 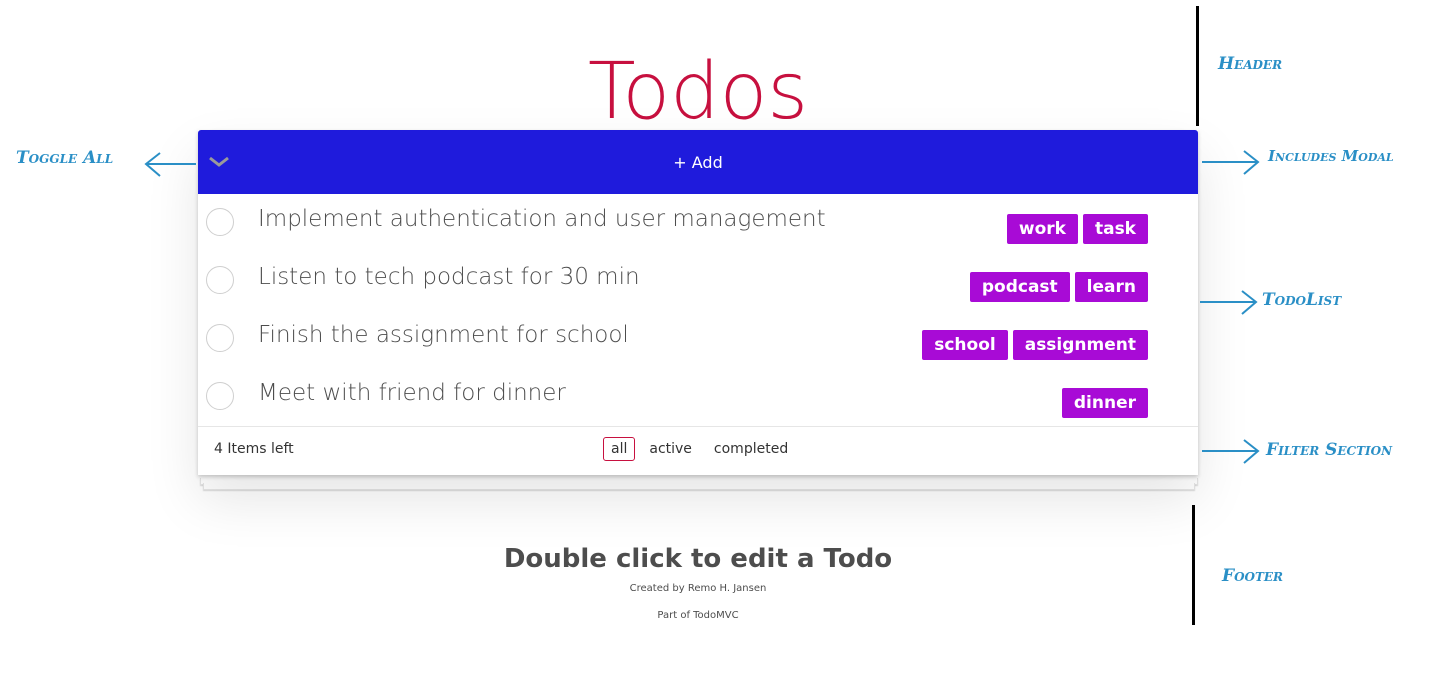 What do you see at coordinates (698, 397) in the screenshot?
I see `todo-item: Meet with friend for dinner dinner` at bounding box center [698, 397].